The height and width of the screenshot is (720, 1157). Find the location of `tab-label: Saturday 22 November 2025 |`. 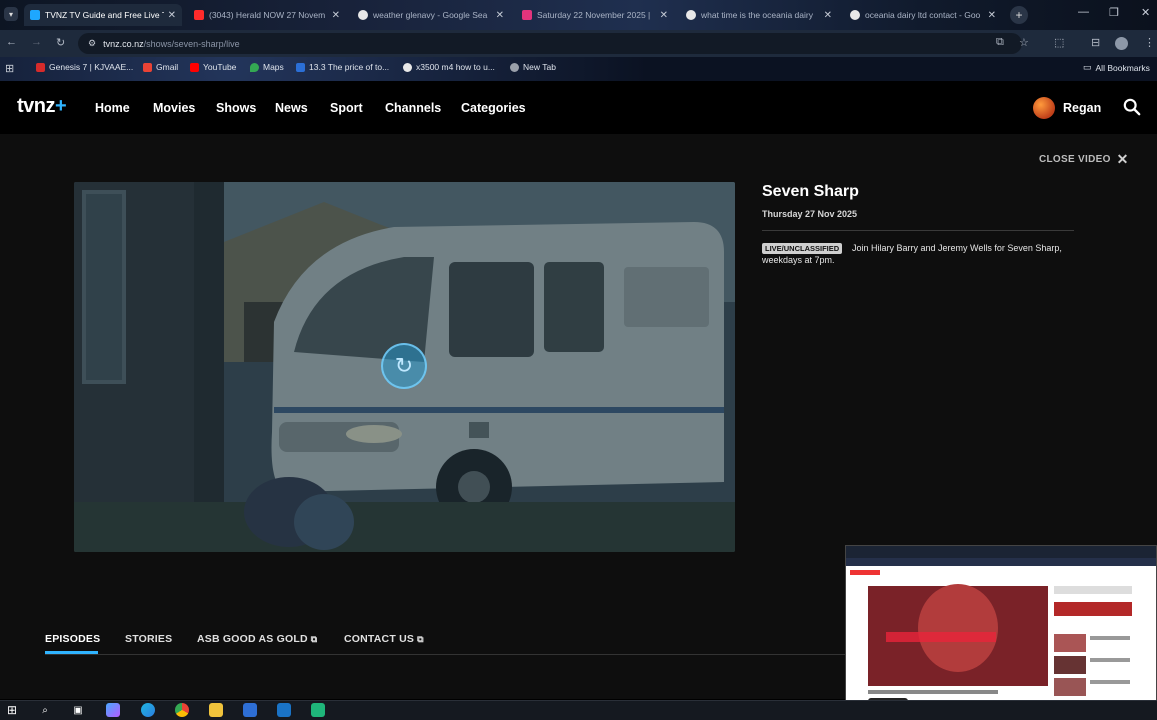

tab-label: Saturday 22 November 2025 | is located at coordinates (594, 15).